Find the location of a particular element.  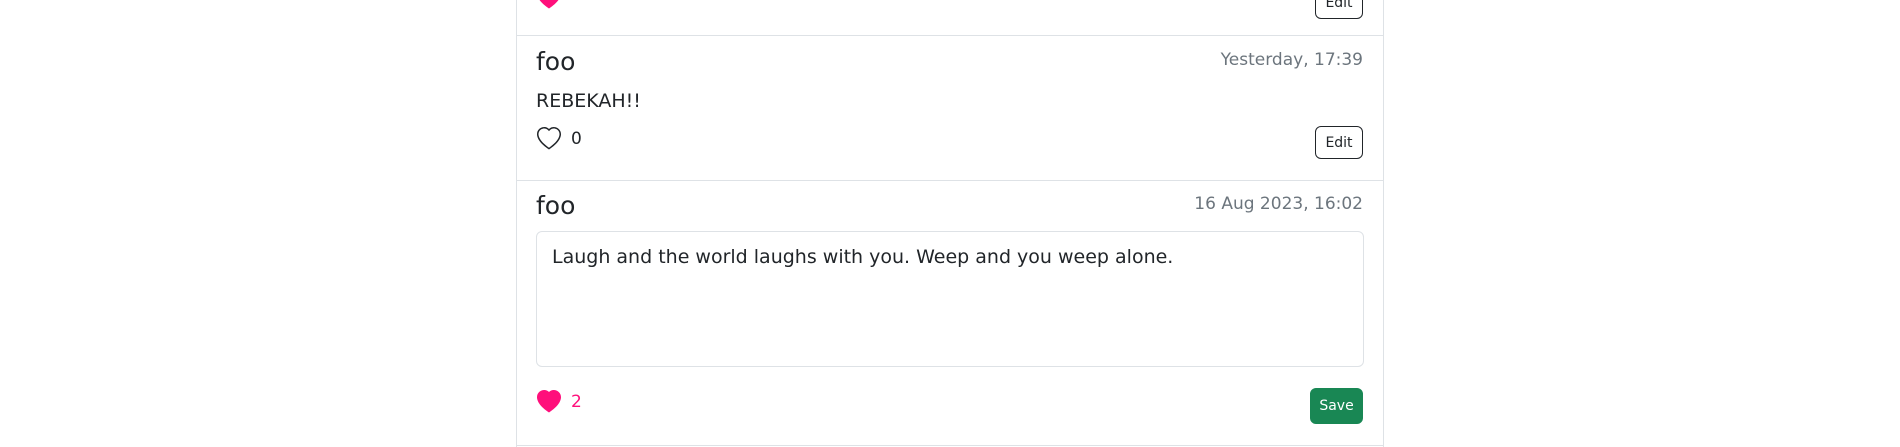

post-timestamp: Yesterday, 17:39 is located at coordinates (1291, 60).